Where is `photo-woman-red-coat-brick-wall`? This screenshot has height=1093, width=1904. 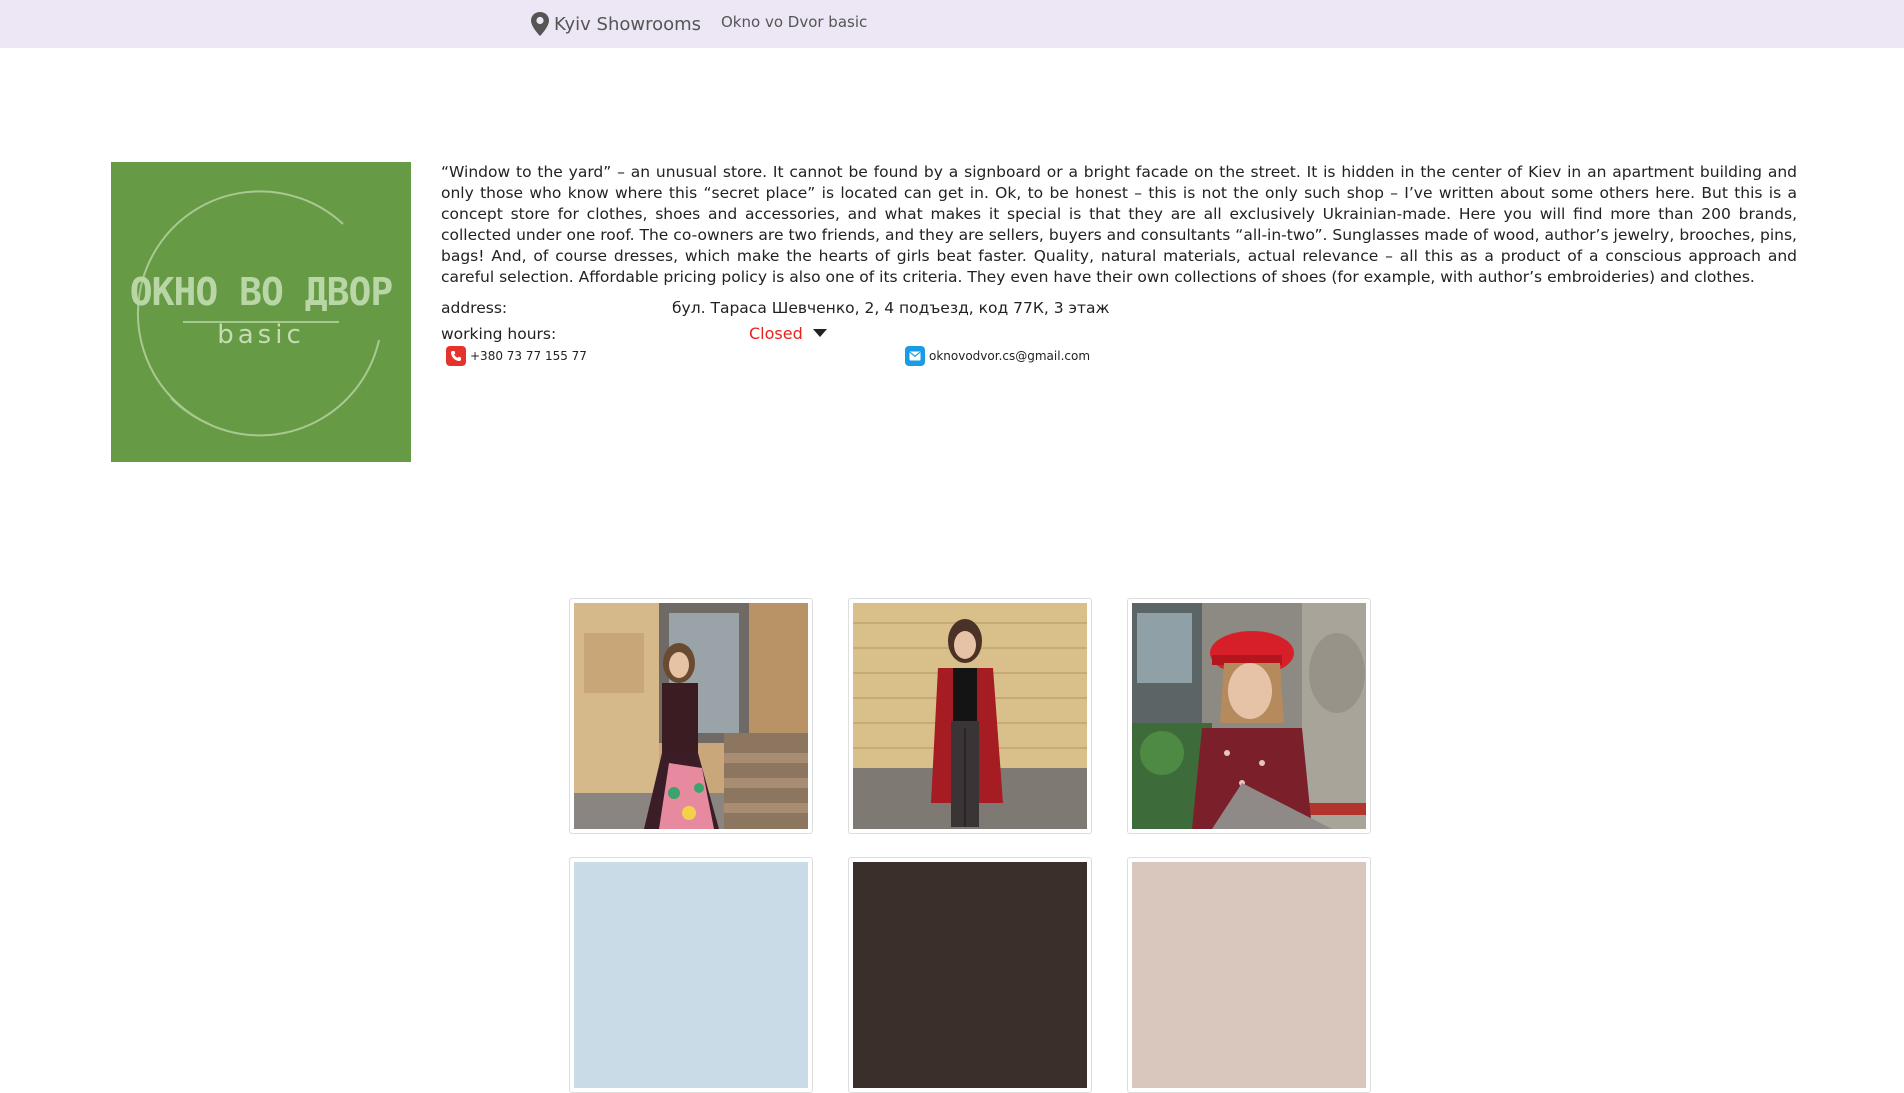
photo-woman-red-coat-brick-wall is located at coordinates (970, 716).